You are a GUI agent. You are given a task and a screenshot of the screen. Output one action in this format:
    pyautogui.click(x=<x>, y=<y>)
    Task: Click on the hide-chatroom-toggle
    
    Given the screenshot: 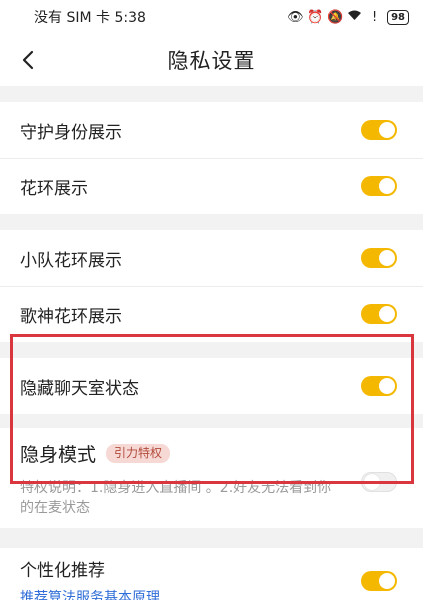 What is the action you would take?
    pyautogui.click(x=379, y=386)
    